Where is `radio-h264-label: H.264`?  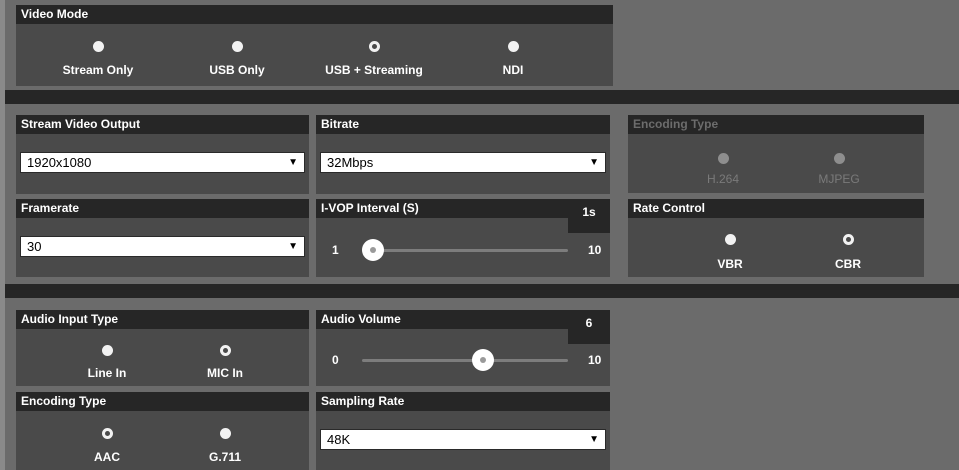
radio-h264-label: H.264 is located at coordinates (723, 179).